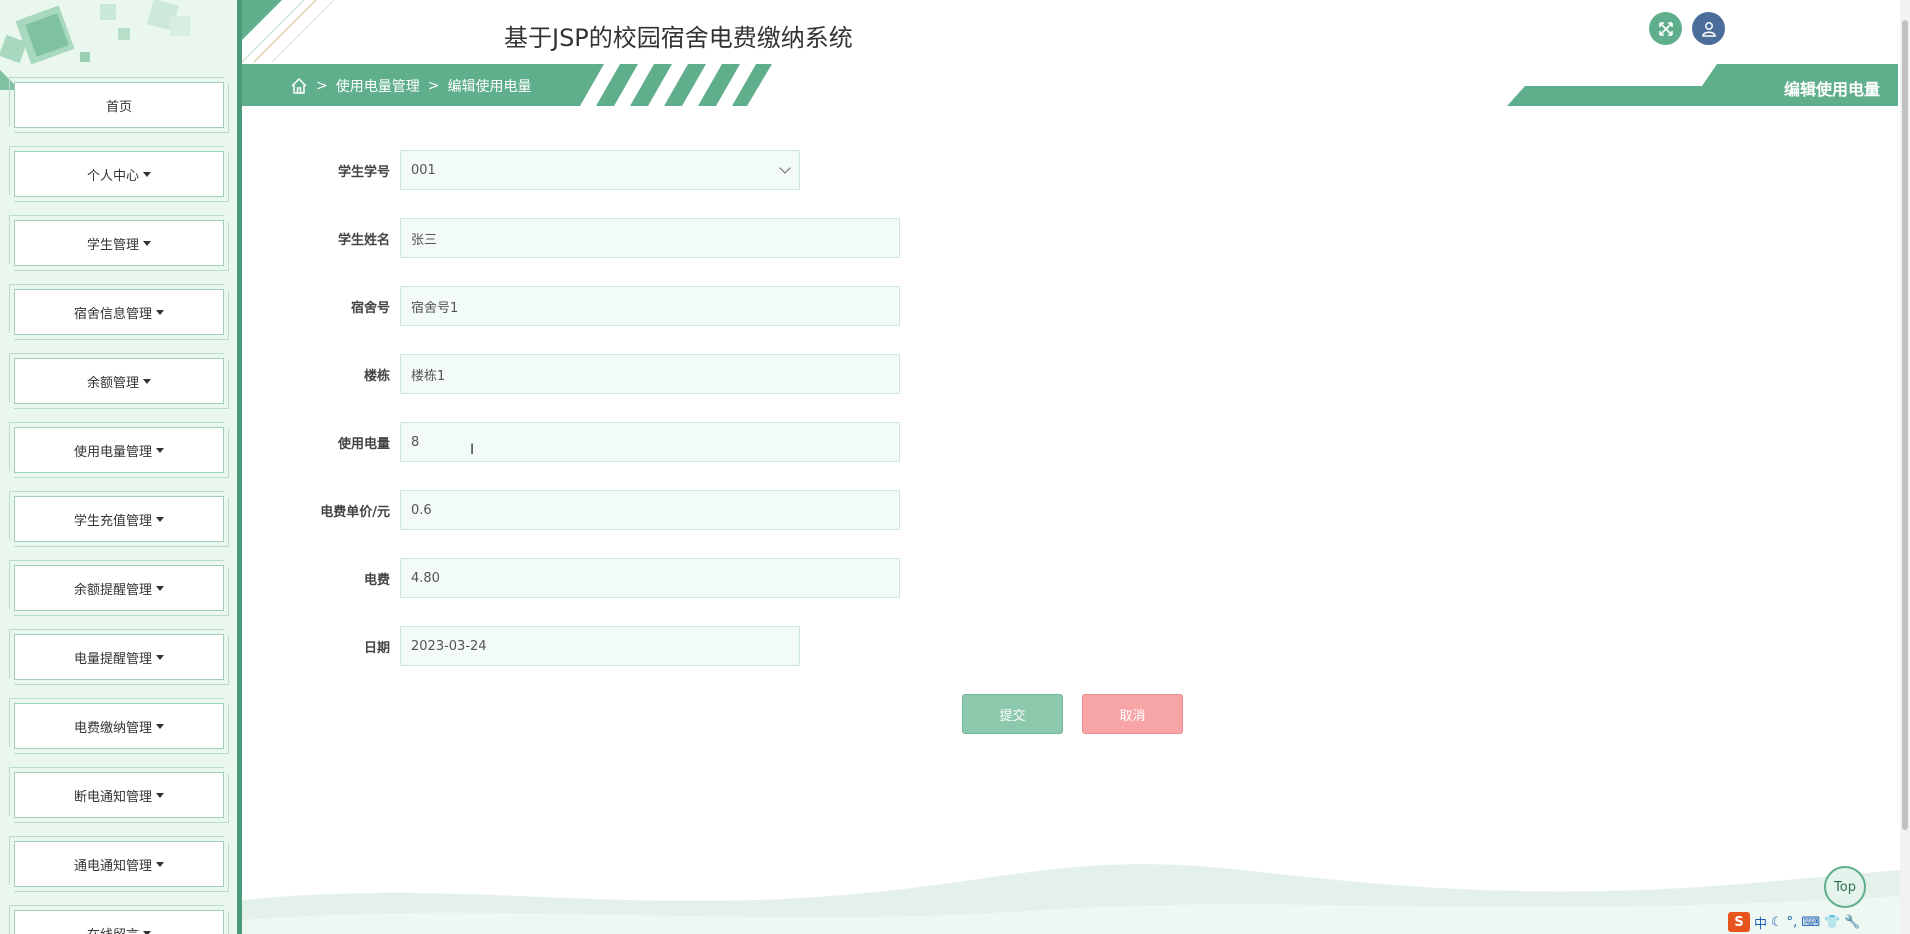 The width and height of the screenshot is (1910, 934). What do you see at coordinates (650, 306) in the screenshot?
I see `dorm-no-input: 宿舍号1` at bounding box center [650, 306].